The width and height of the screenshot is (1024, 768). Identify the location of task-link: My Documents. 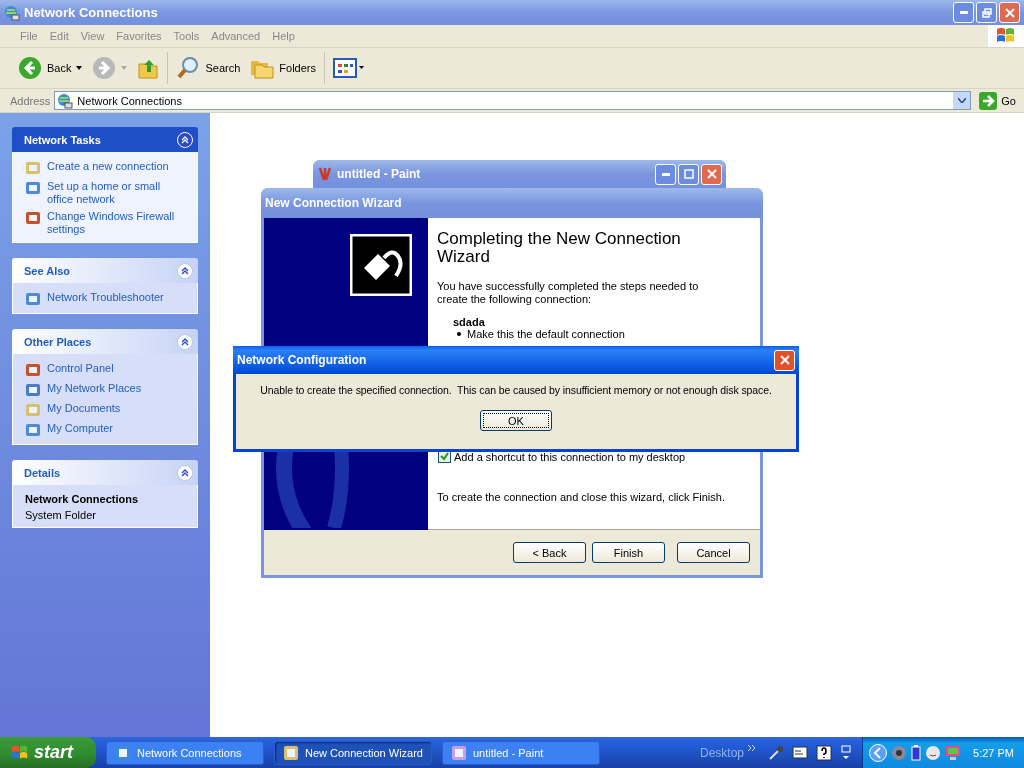
(84, 408).